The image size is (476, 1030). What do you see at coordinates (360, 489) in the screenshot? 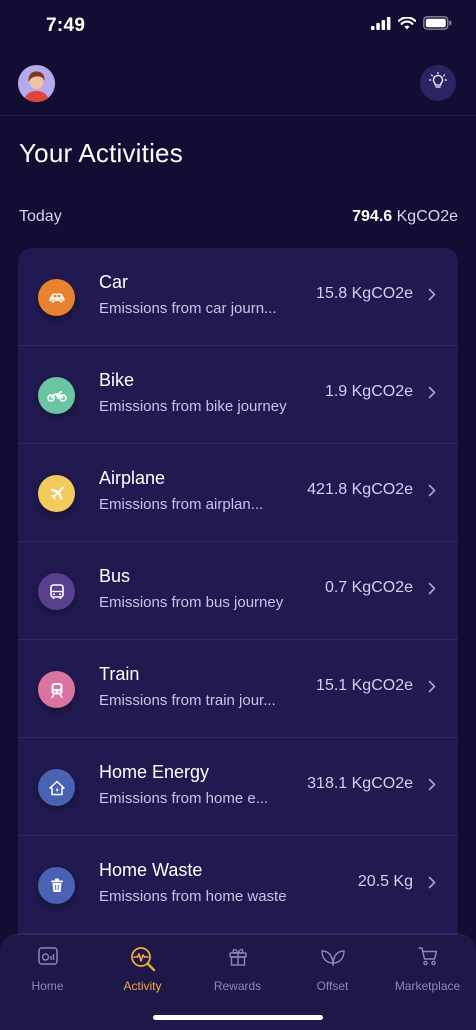
I see `activity-emission-value: 421.8 KgCO2e` at bounding box center [360, 489].